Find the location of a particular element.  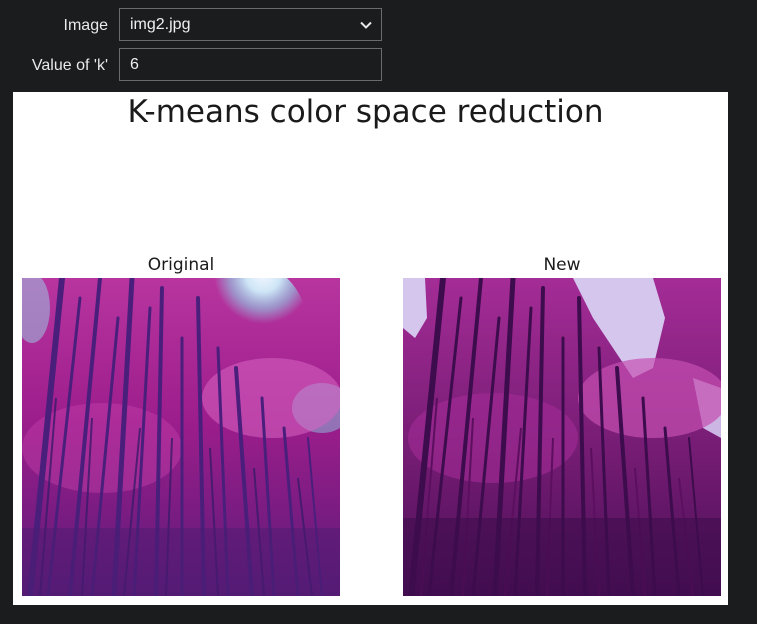

k-input: 6 is located at coordinates (250, 64).